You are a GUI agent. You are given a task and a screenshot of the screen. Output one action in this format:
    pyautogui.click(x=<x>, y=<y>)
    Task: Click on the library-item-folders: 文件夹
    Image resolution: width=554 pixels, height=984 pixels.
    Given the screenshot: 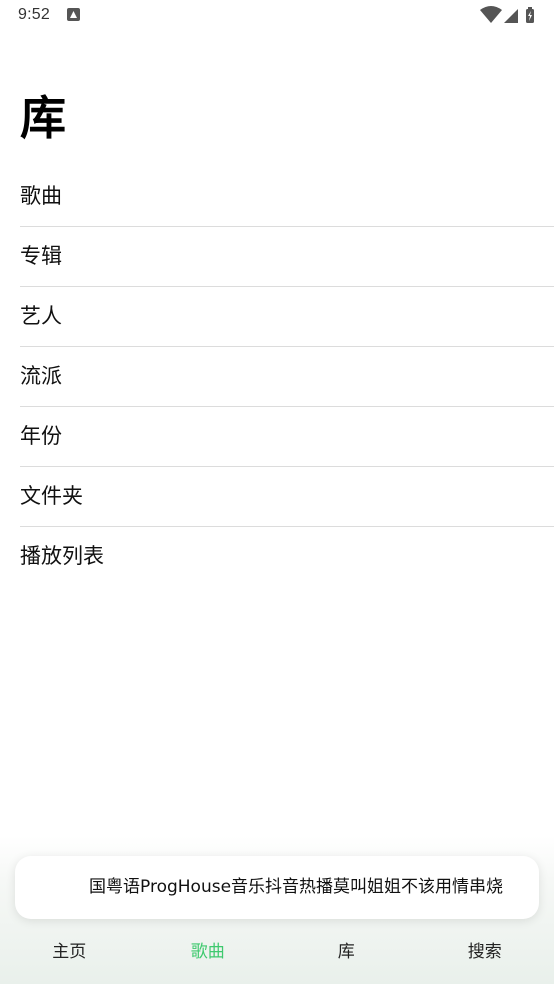 What is the action you would take?
    pyautogui.click(x=287, y=497)
    